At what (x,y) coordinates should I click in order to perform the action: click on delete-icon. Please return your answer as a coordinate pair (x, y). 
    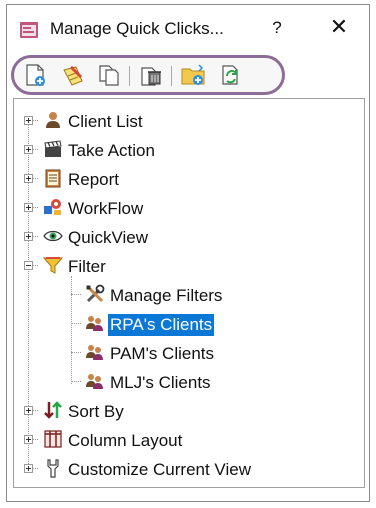
    Looking at the image, I should click on (151, 75).